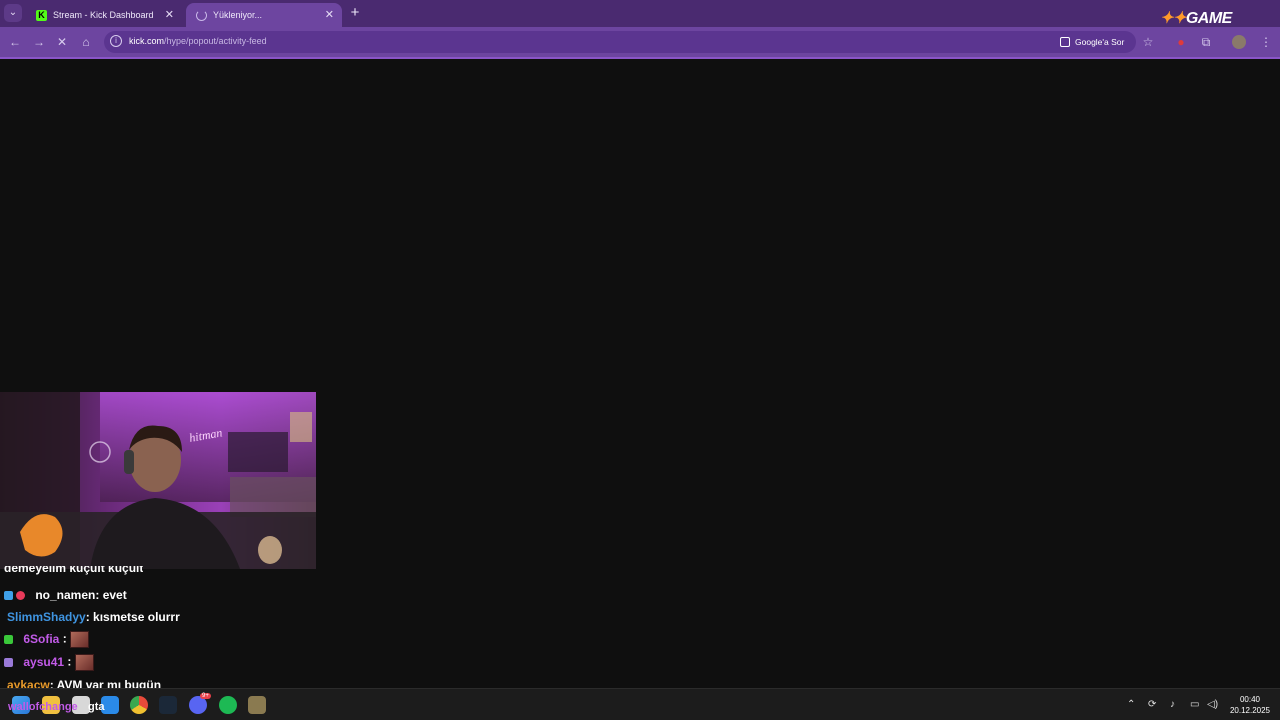 The height and width of the screenshot is (720, 1280). I want to click on chat-username: no_namen, so click(65, 595).